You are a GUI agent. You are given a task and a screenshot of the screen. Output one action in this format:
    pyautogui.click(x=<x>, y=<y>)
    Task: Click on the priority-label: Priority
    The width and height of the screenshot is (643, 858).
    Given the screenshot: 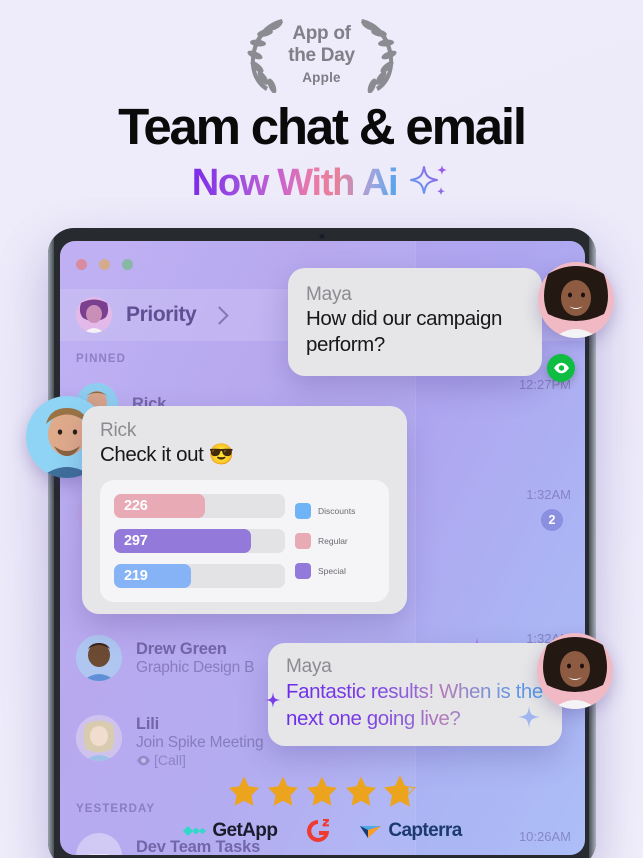 What is the action you would take?
    pyautogui.click(x=161, y=314)
    